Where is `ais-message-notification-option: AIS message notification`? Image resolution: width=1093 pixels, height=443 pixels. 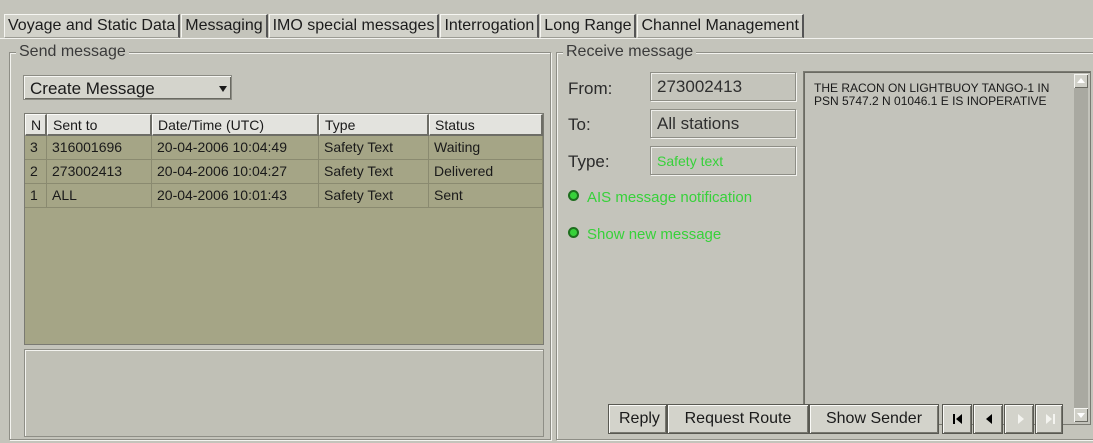 ais-message-notification-option: AIS message notification is located at coordinates (660, 197).